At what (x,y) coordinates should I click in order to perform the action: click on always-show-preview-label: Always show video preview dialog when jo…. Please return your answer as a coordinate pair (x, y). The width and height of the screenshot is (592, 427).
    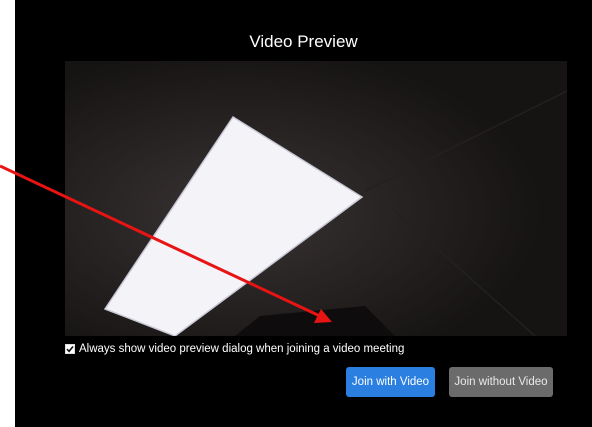
    Looking at the image, I should click on (242, 349).